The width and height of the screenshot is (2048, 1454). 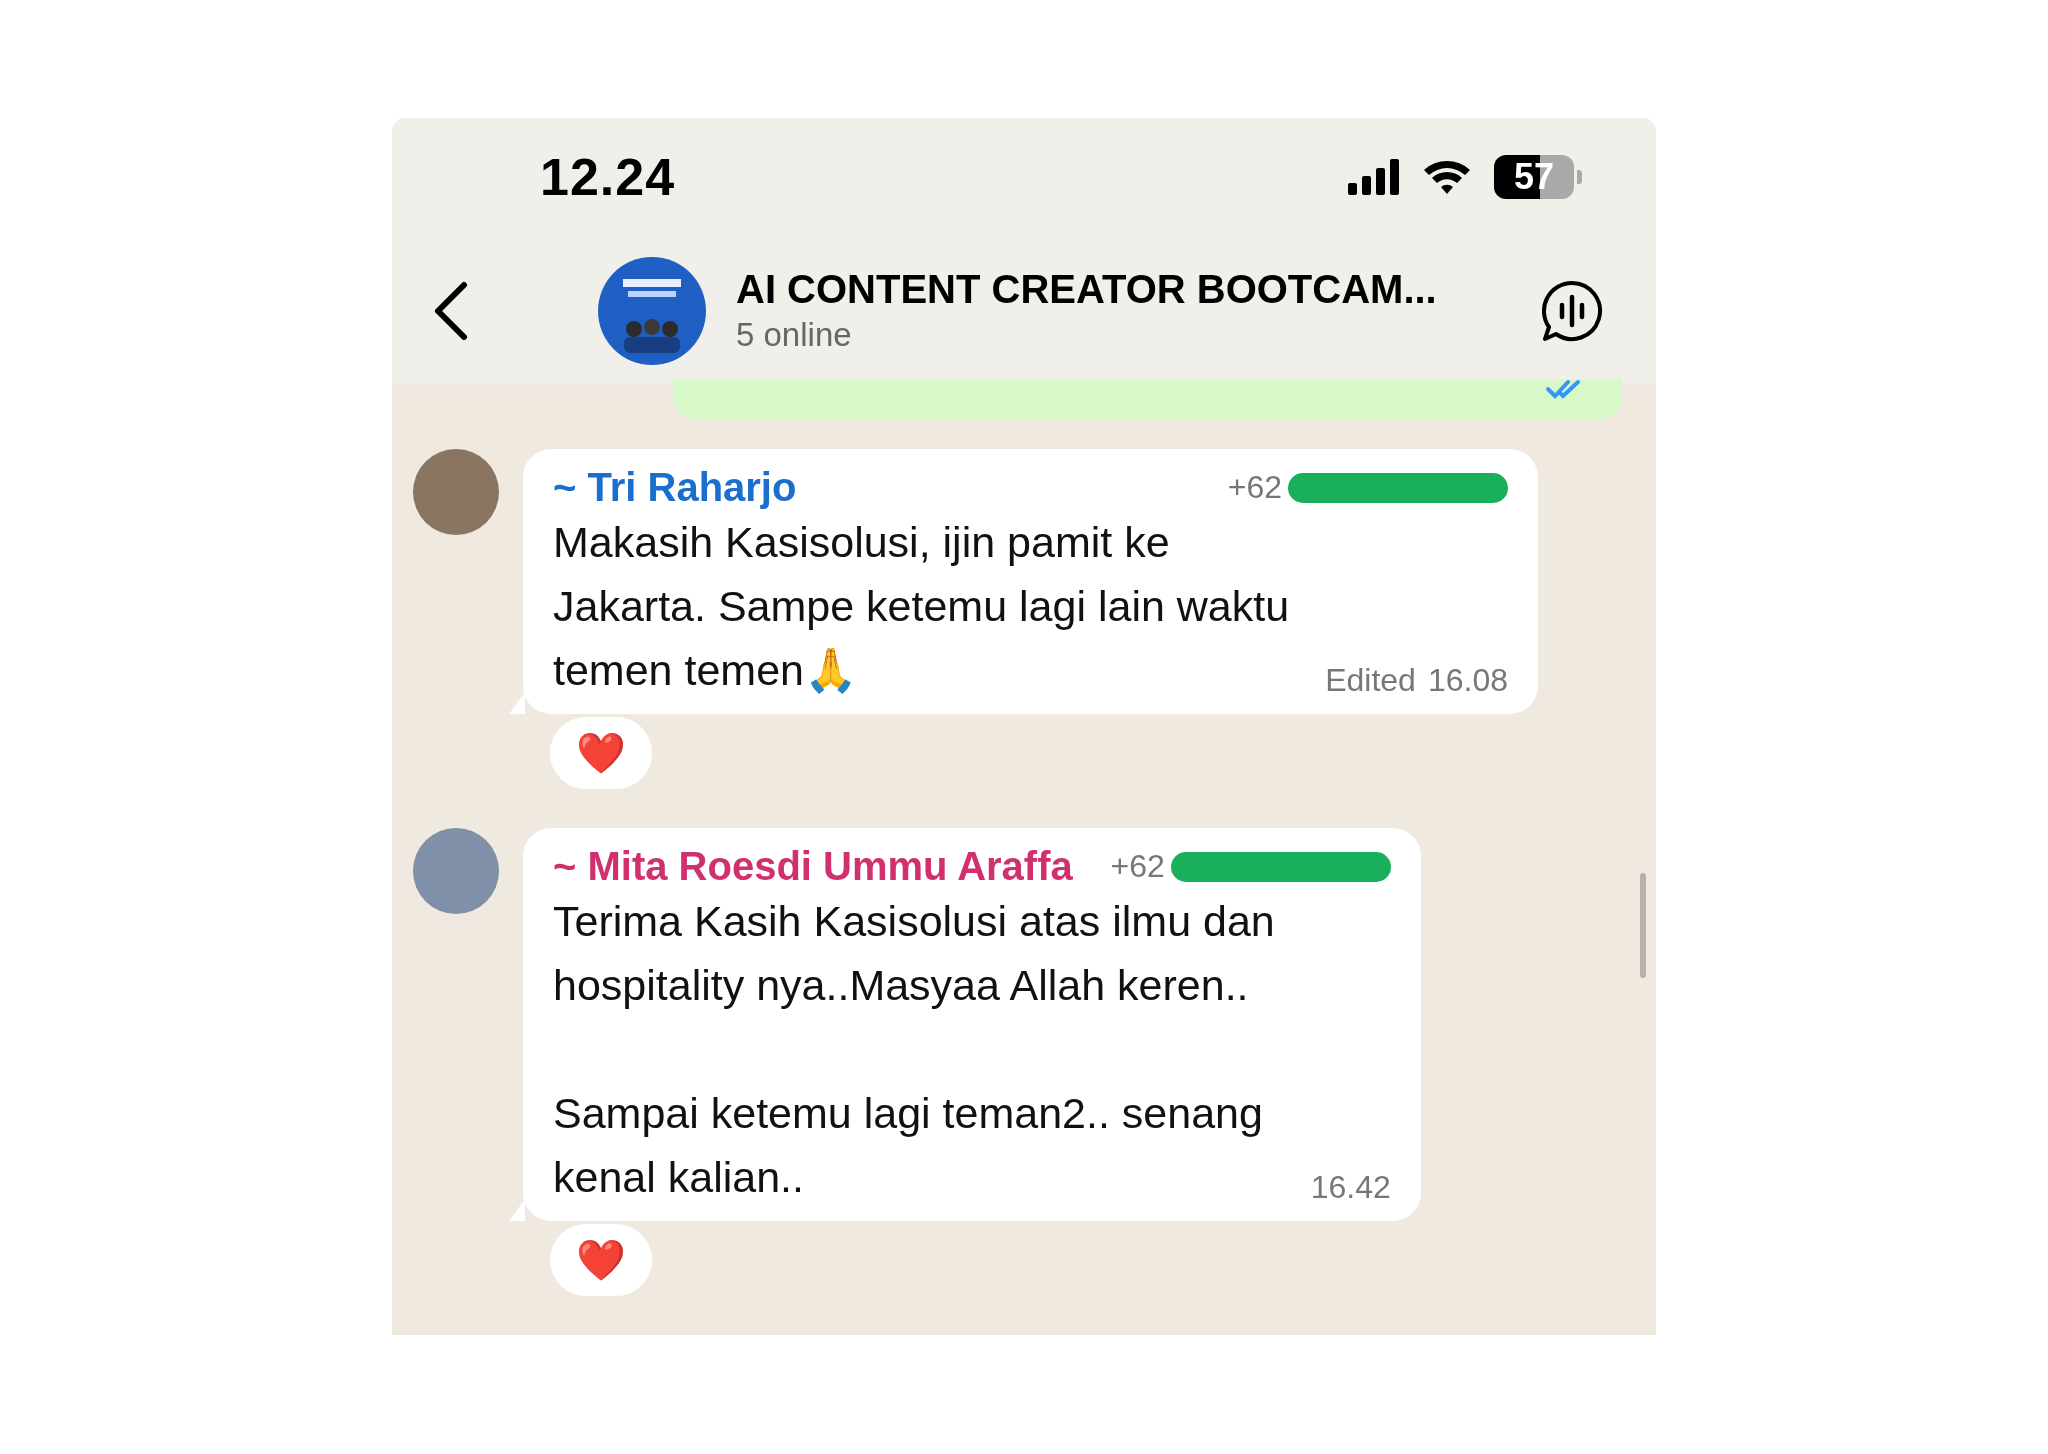 I want to click on message-time: 16.42, so click(x=1350, y=1187).